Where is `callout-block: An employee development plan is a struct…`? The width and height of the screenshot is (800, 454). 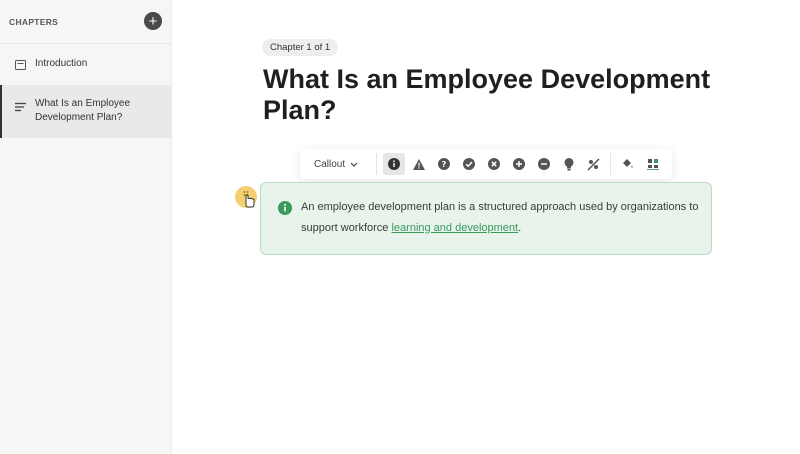
callout-block: An employee development plan is a struct… is located at coordinates (486, 218).